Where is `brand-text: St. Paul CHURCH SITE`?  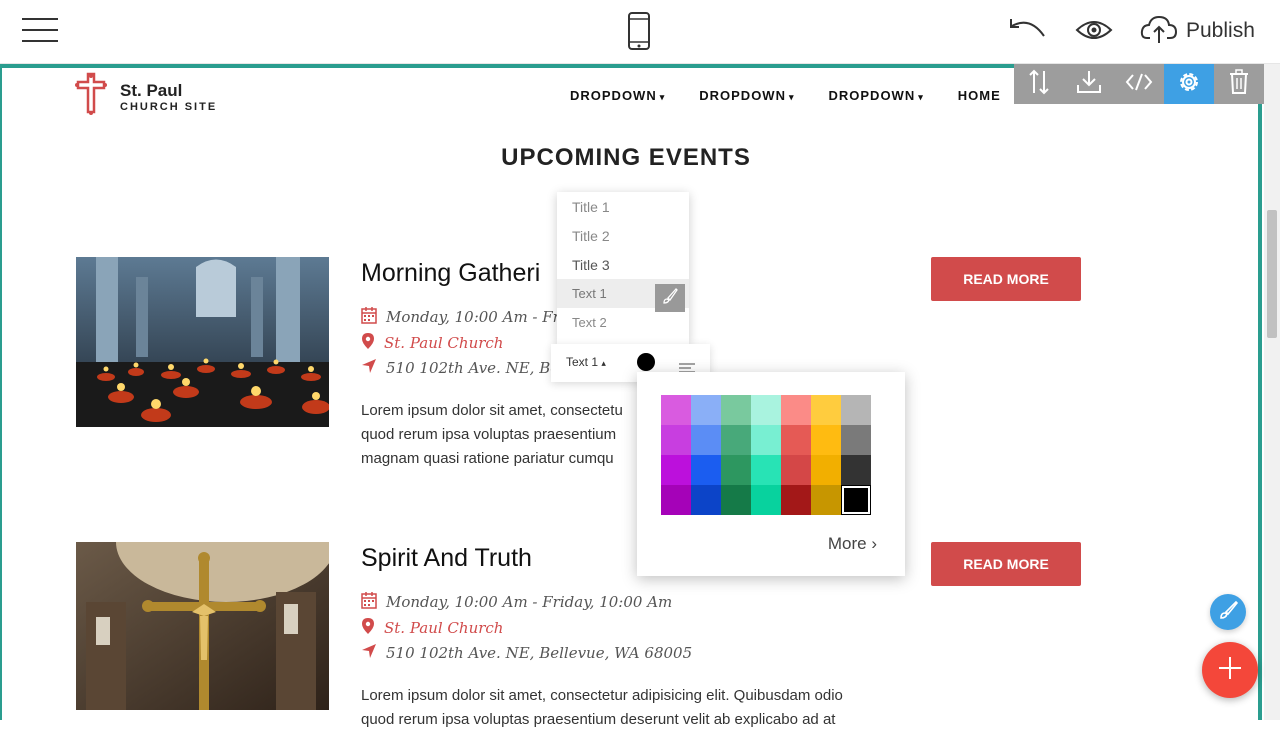
brand-text: St. Paul CHURCH SITE is located at coordinates (168, 97).